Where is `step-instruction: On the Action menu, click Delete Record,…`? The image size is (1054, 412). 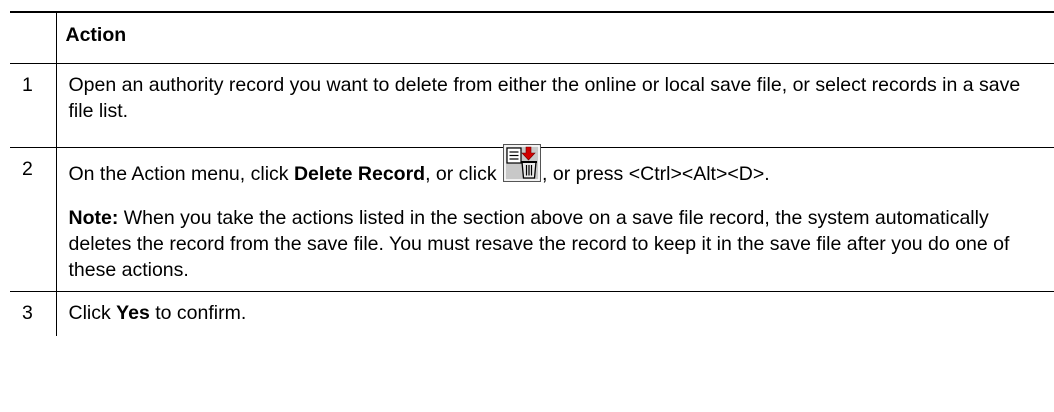
step-instruction: On the Action menu, click Delete Record,… is located at coordinates (553, 165).